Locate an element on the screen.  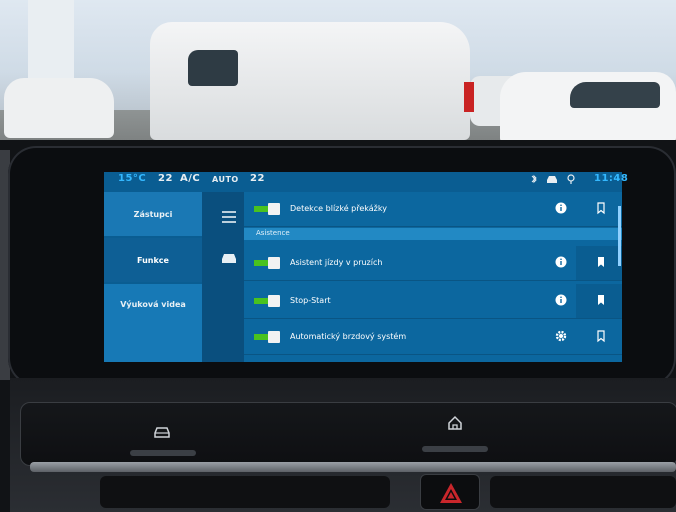
sidebar: Zástupci Funkce Výuková videa is located at coordinates (153, 277).